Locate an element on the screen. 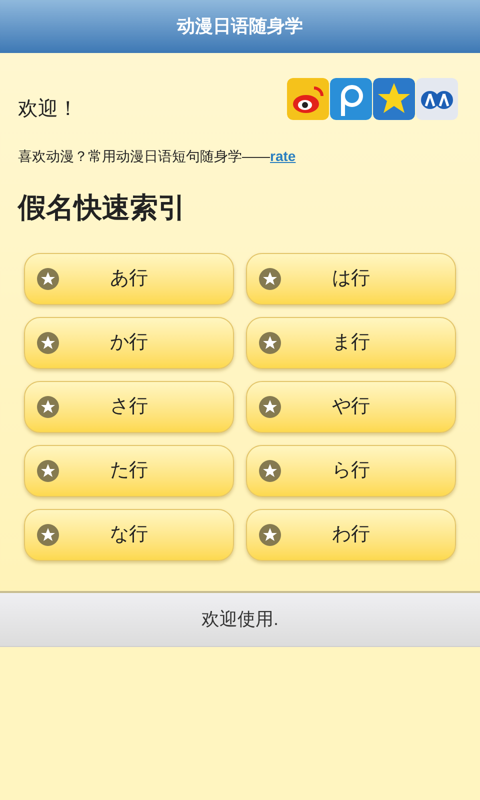 This screenshot has width=480, height=800. kana-button: は行 is located at coordinates (351, 279).